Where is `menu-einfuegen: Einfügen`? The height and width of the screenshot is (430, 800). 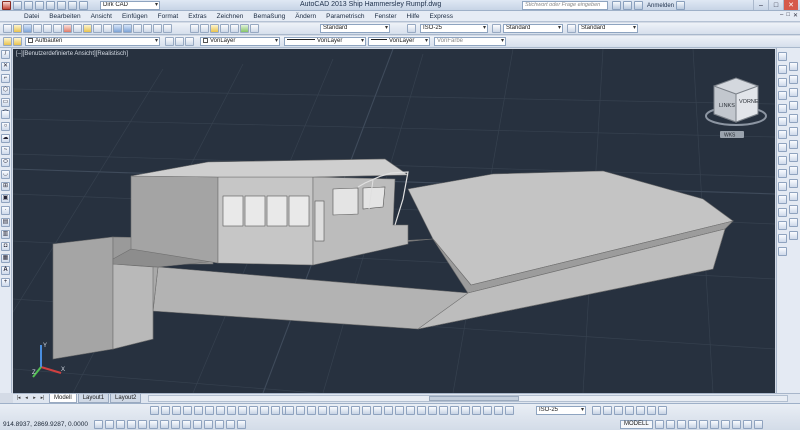 menu-einfuegen: Einfügen is located at coordinates (135, 16).